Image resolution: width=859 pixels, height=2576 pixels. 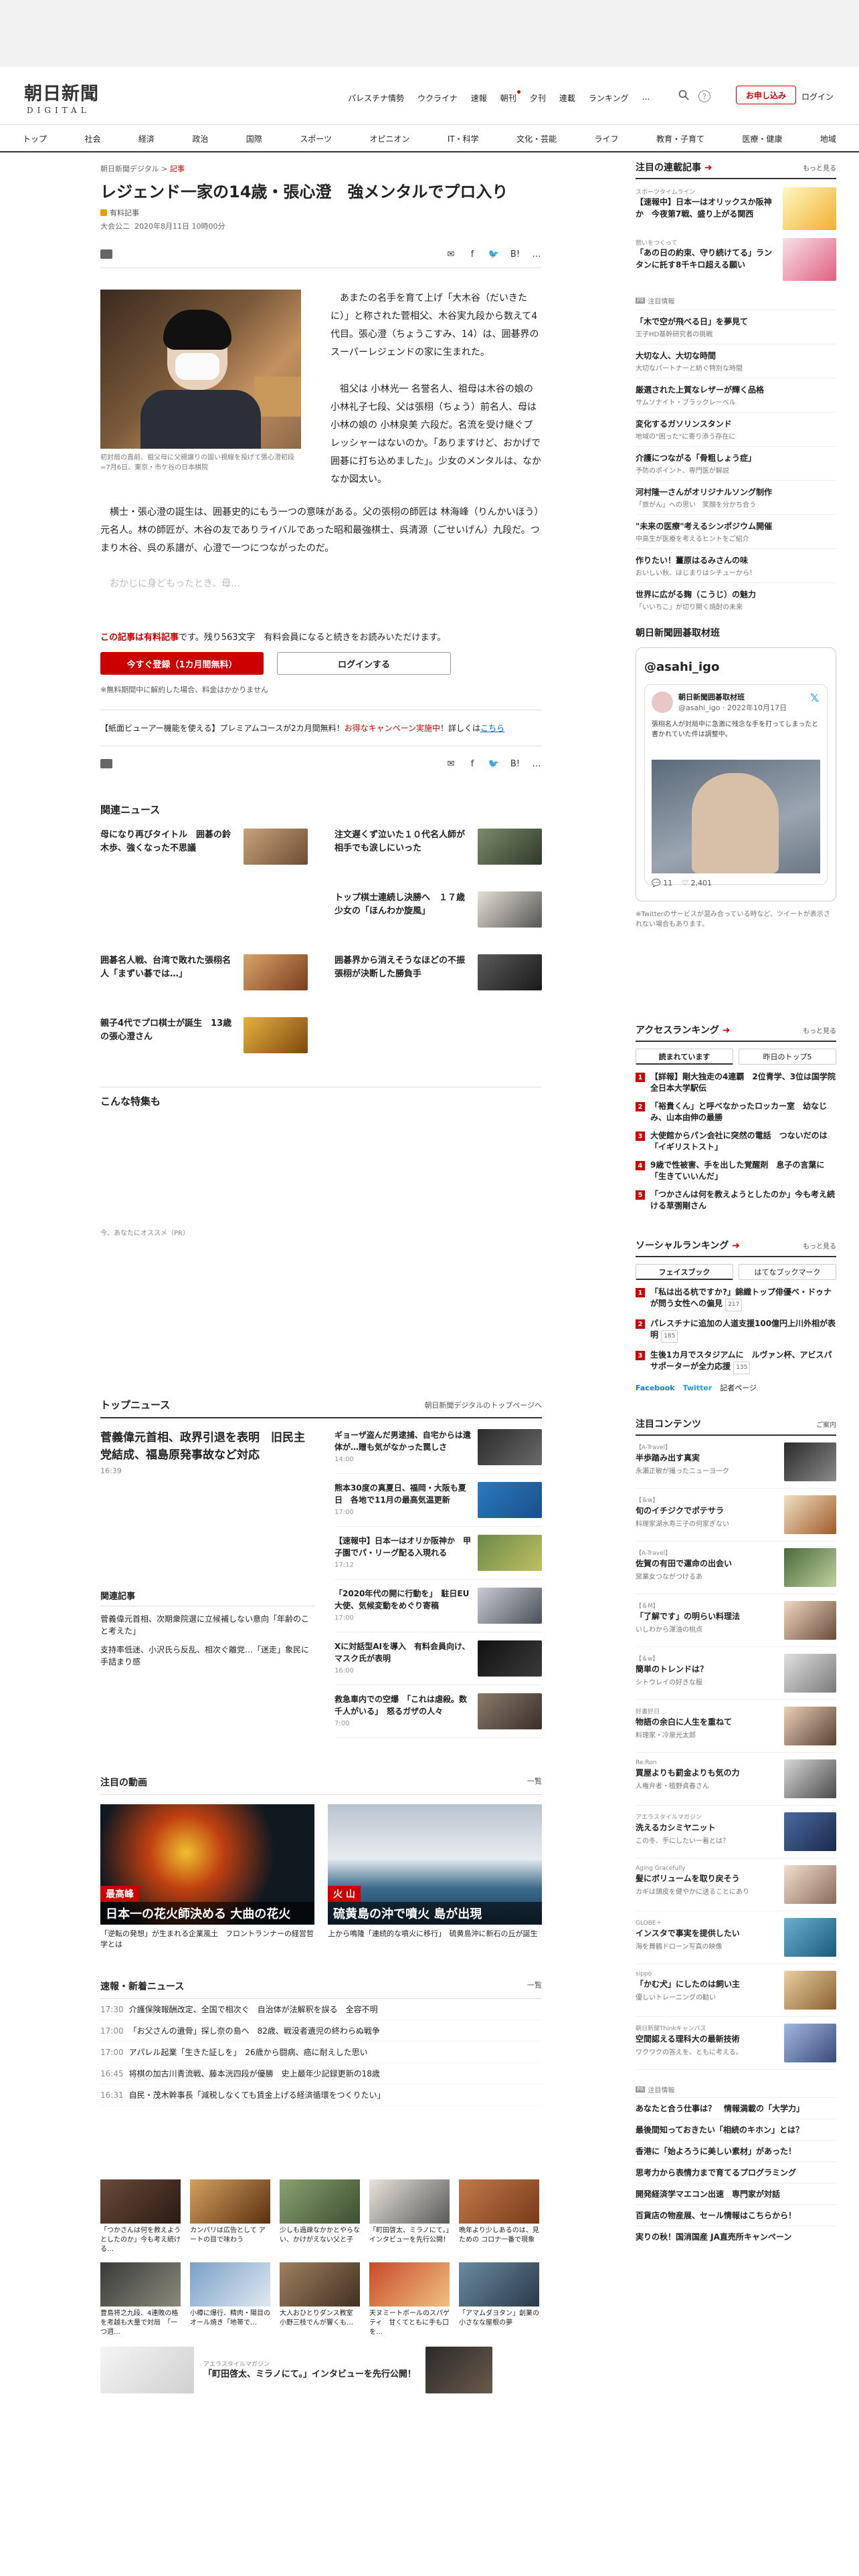 What do you see at coordinates (736, 361) in the screenshot?
I see `list-item: 大切な人、大切な時間 大切なパートナーと紡ぐ特別な時間` at bounding box center [736, 361].